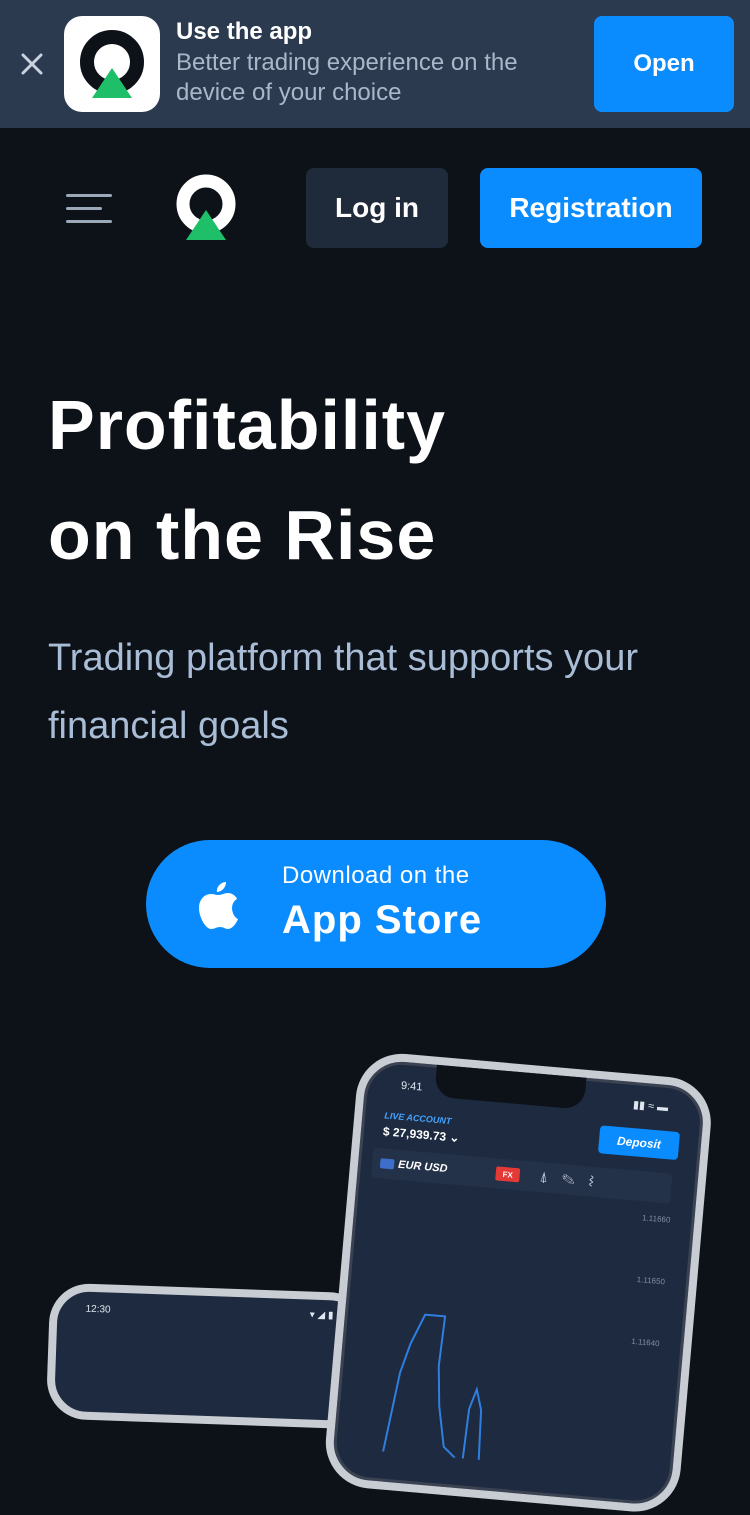 This screenshot has height=1515, width=750. I want to click on account-balance: $ 27,939.73 ⌄, so click(421, 1134).